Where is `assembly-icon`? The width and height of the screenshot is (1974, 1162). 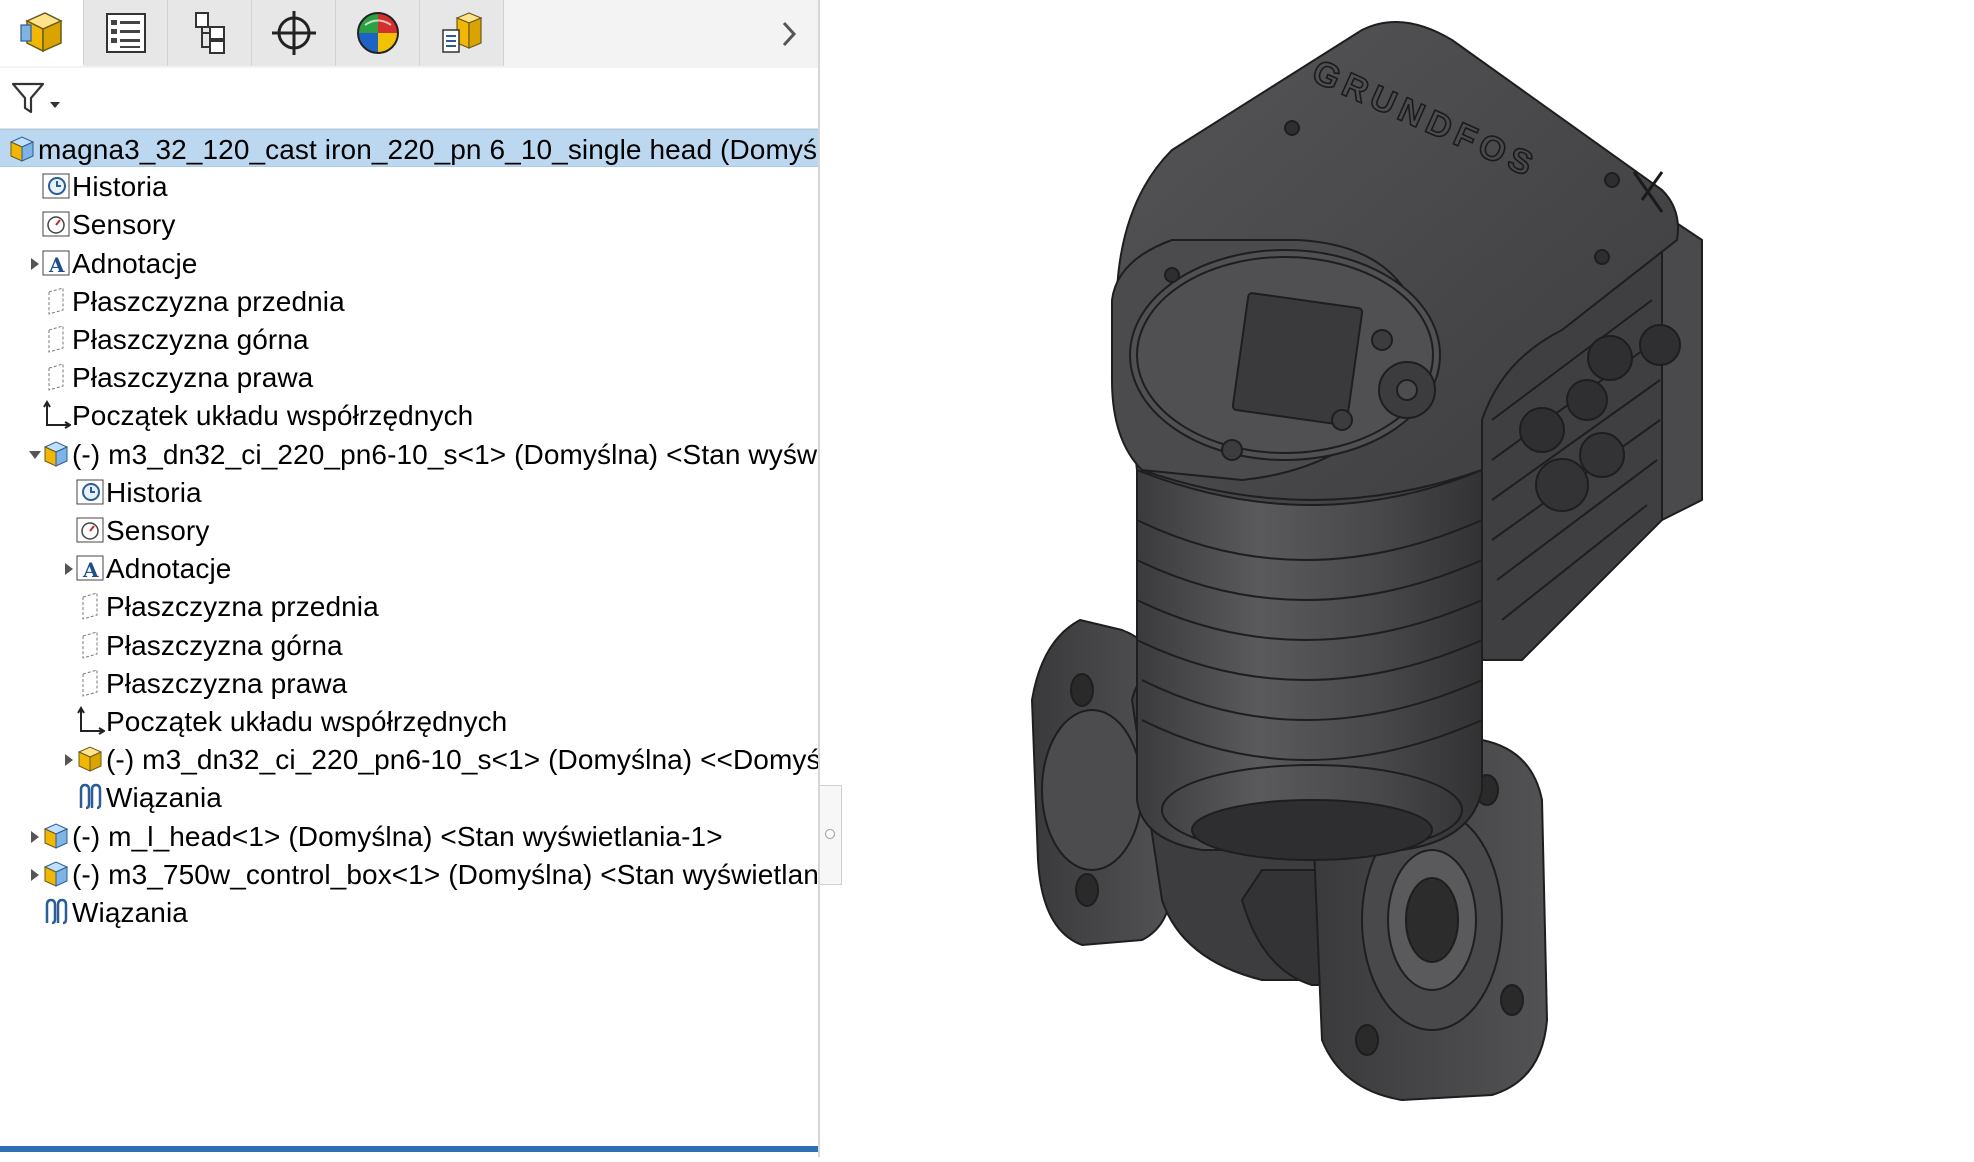 assembly-icon is located at coordinates (22, 149).